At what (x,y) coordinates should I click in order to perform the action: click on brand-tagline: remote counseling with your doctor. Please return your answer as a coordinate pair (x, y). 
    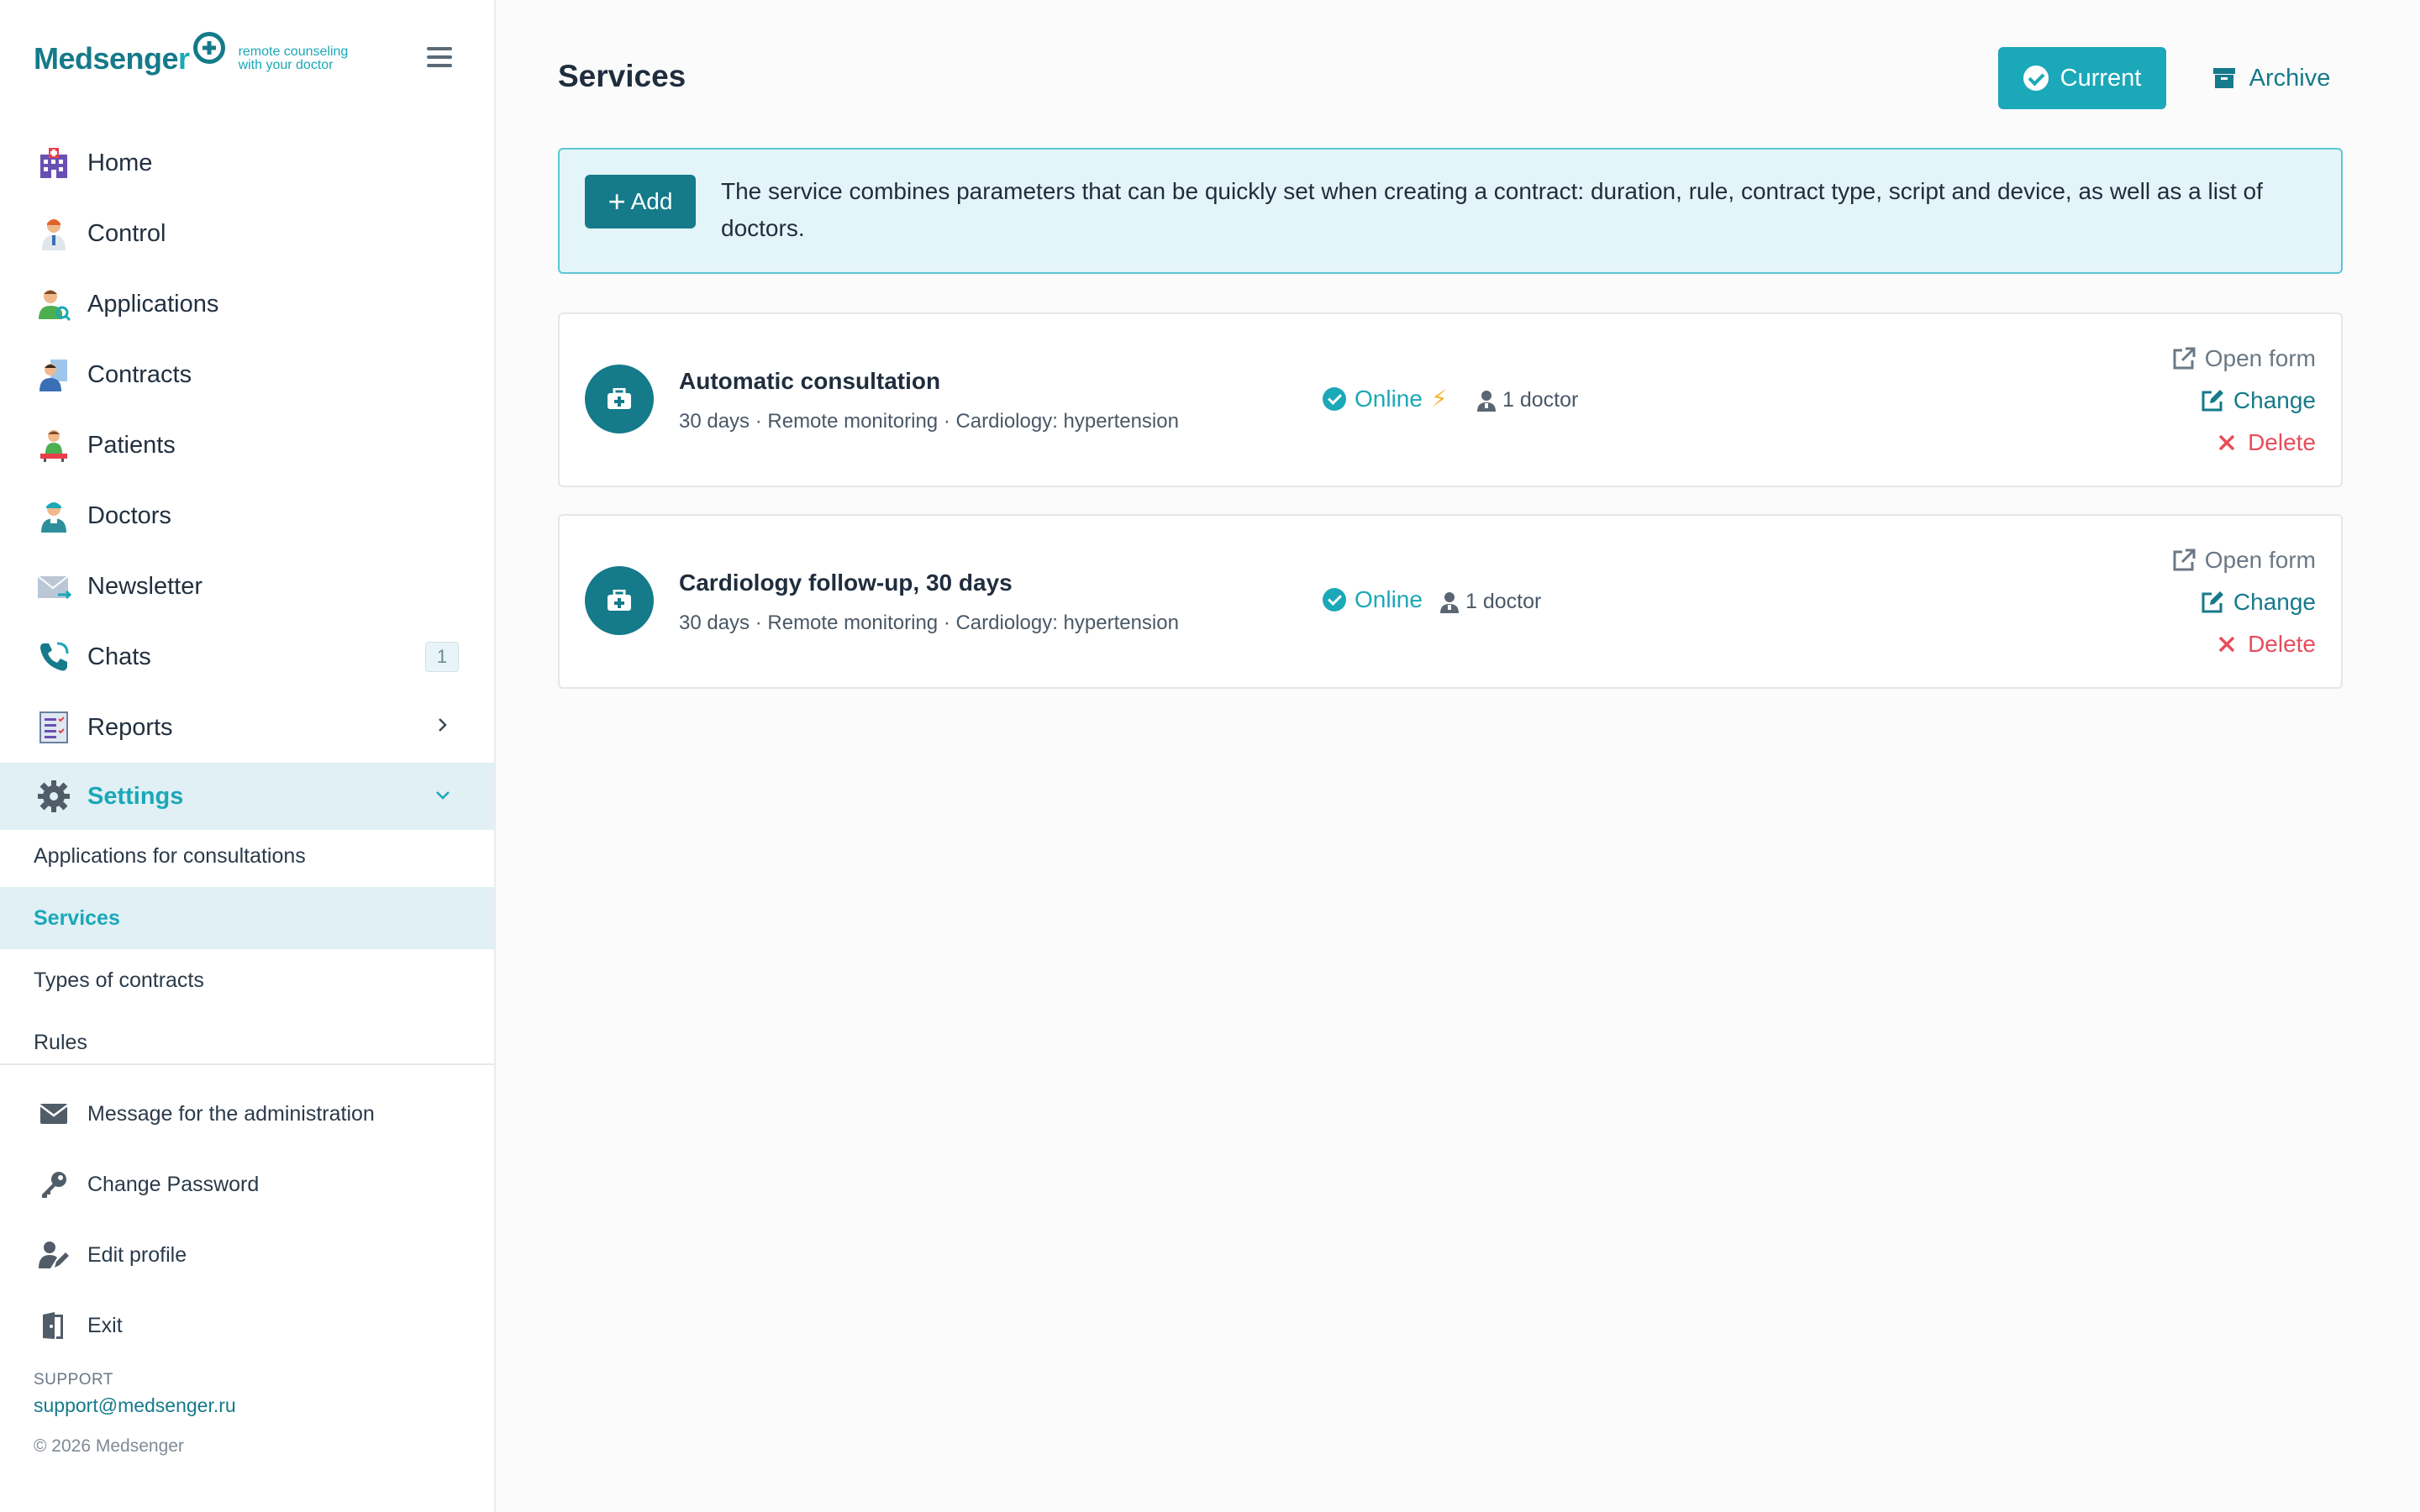
    Looking at the image, I should click on (293, 58).